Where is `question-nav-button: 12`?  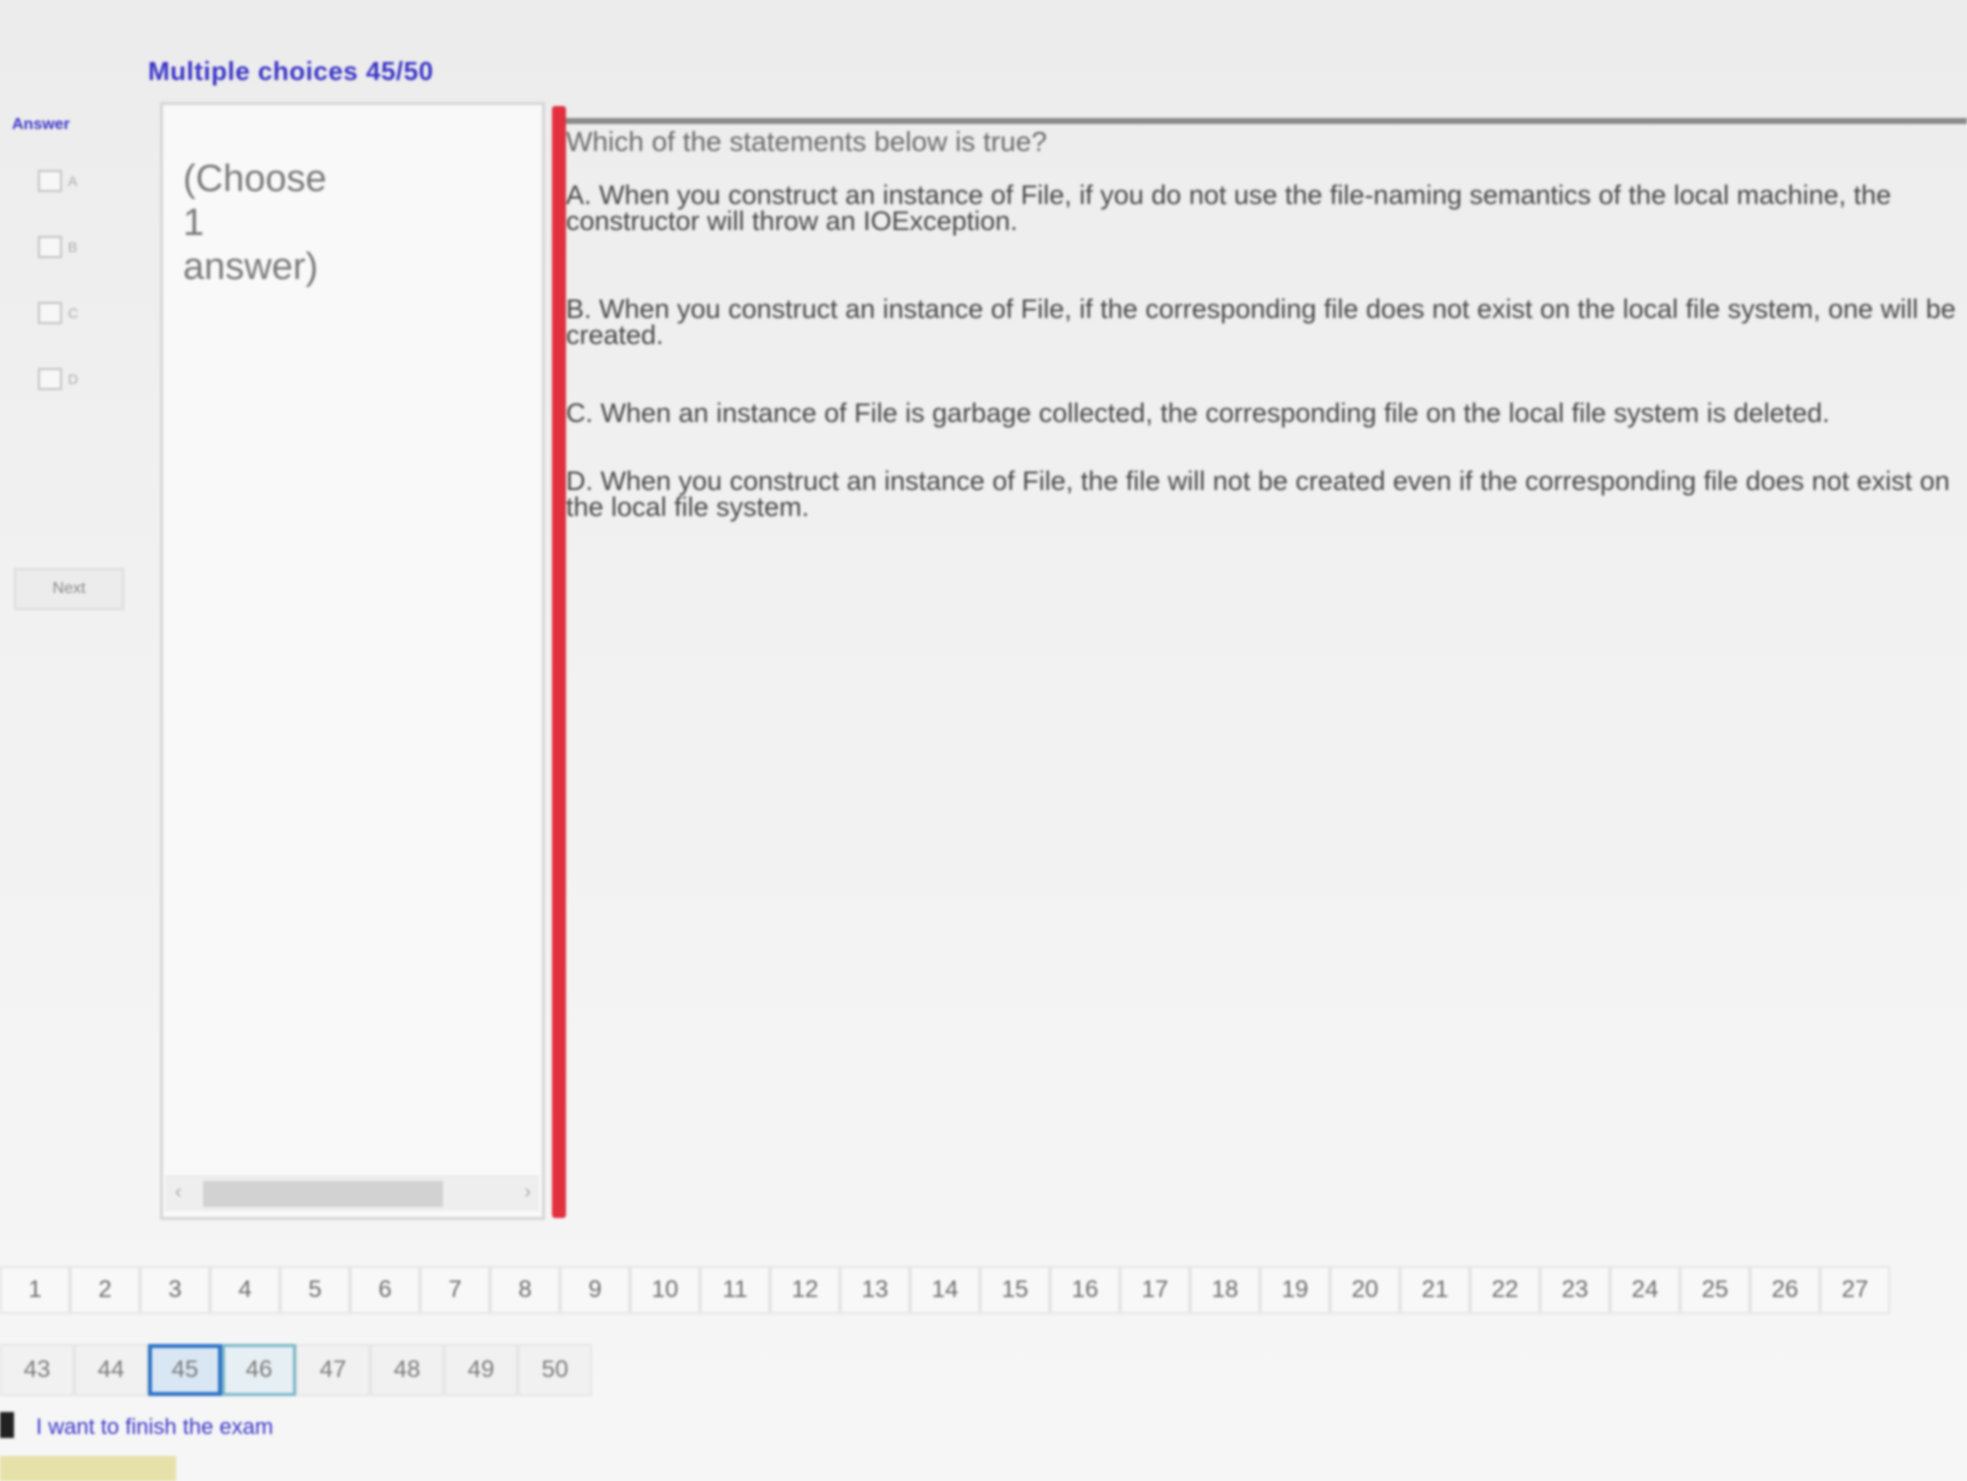 question-nav-button: 12 is located at coordinates (805, 1290).